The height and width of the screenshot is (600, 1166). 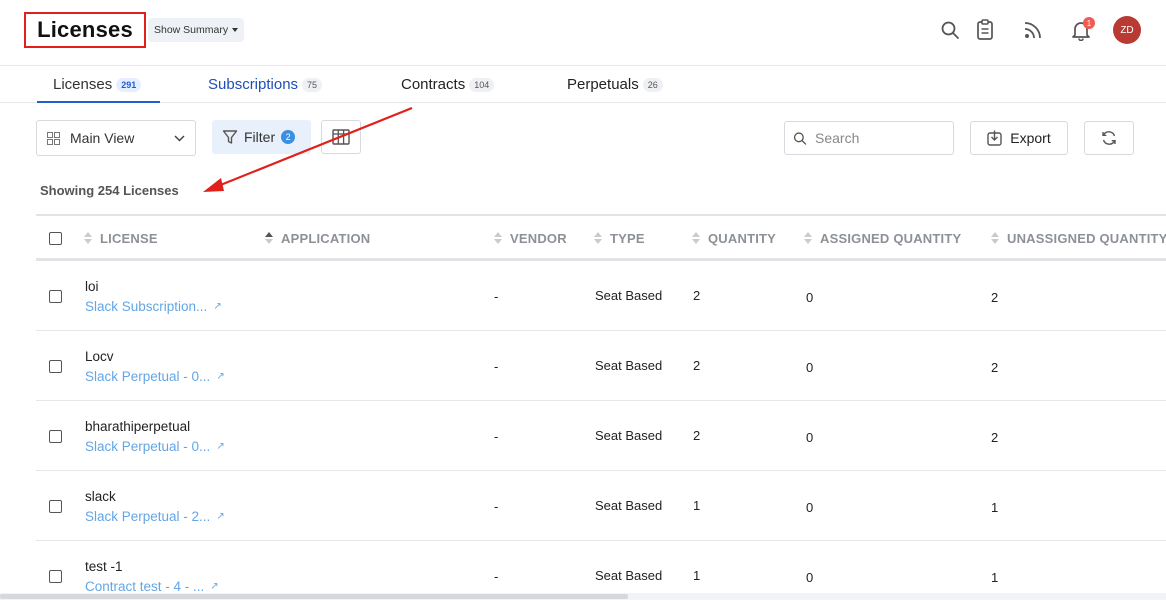 What do you see at coordinates (697, 575) in the screenshot?
I see `quantity-cell: 1` at bounding box center [697, 575].